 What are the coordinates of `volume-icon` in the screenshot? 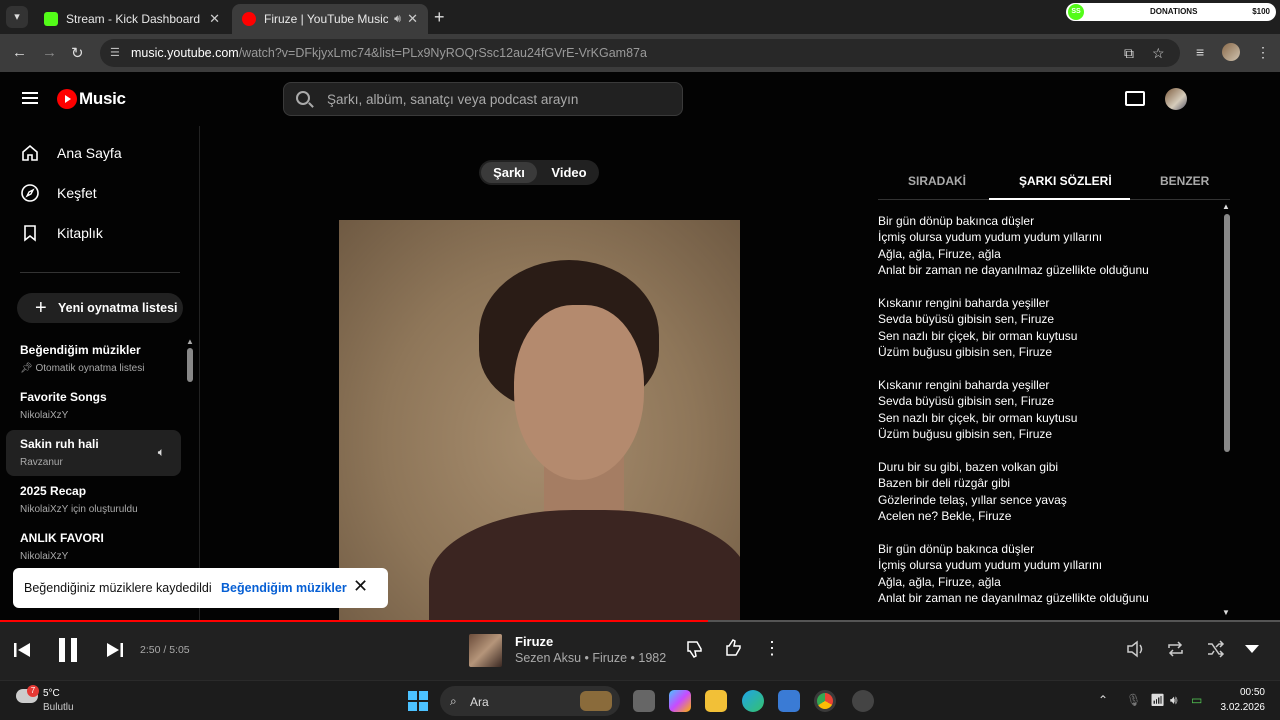 It's located at (1135, 649).